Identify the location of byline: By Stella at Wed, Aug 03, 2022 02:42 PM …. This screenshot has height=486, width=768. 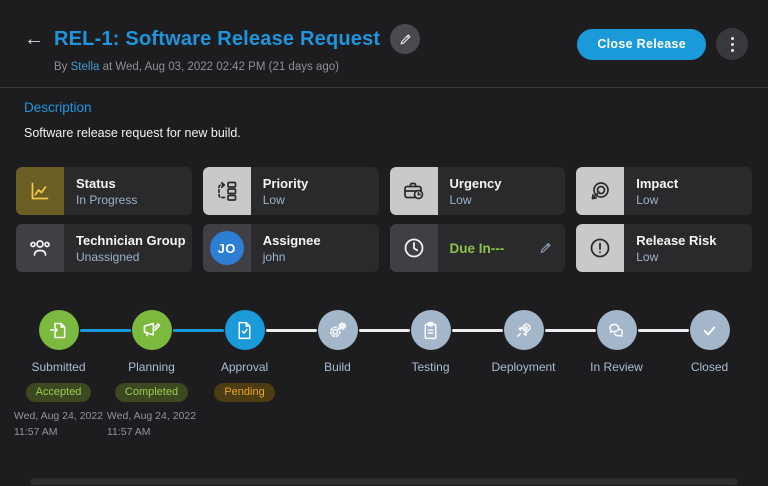
(237, 67).